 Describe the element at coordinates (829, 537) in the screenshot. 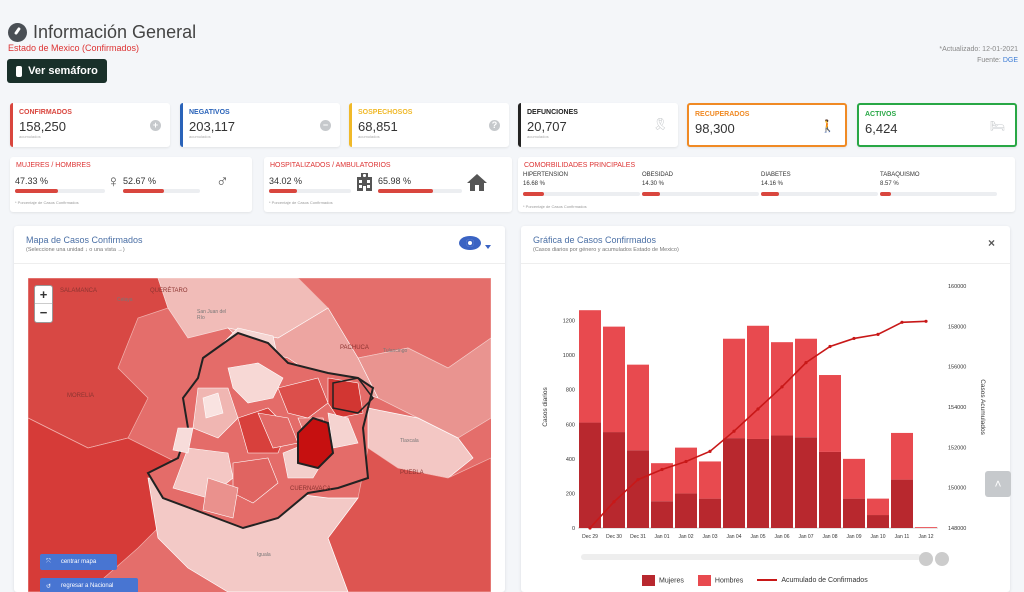

I see `x-tick-label: Jan 08` at that location.